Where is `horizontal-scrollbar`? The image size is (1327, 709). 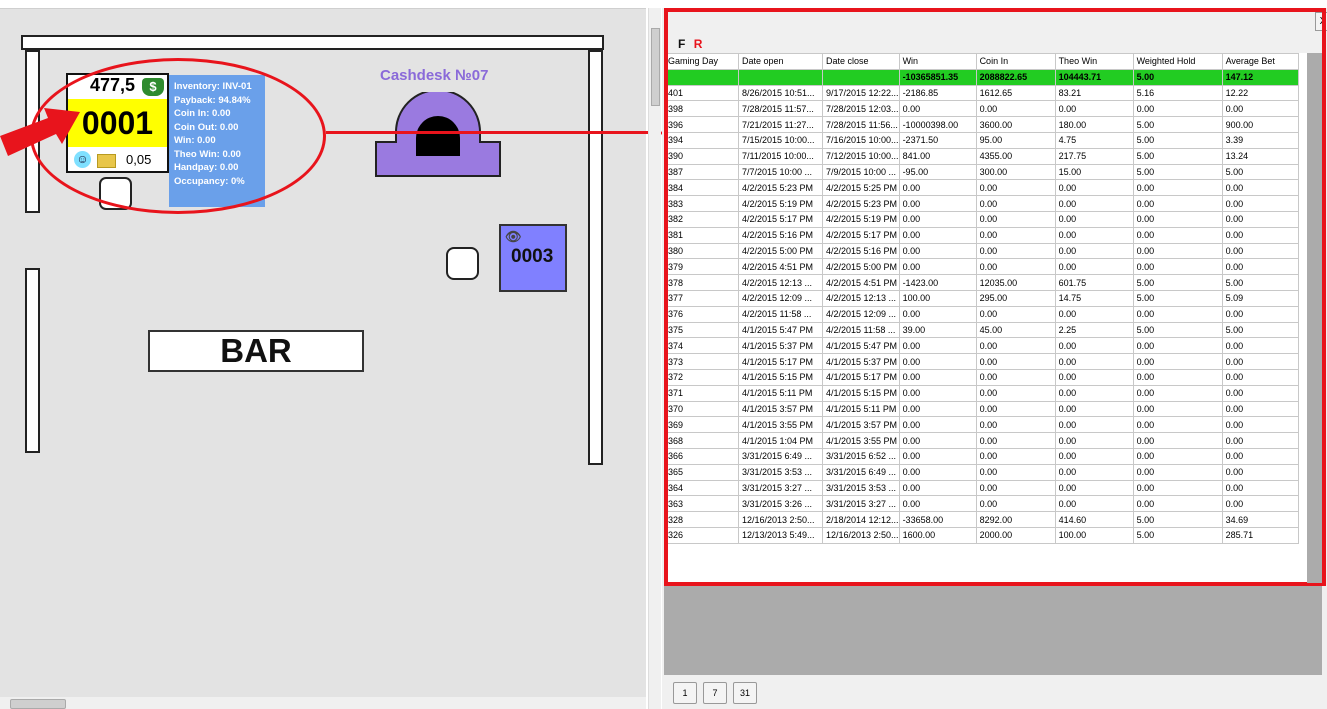
horizontal-scrollbar is located at coordinates (323, 703).